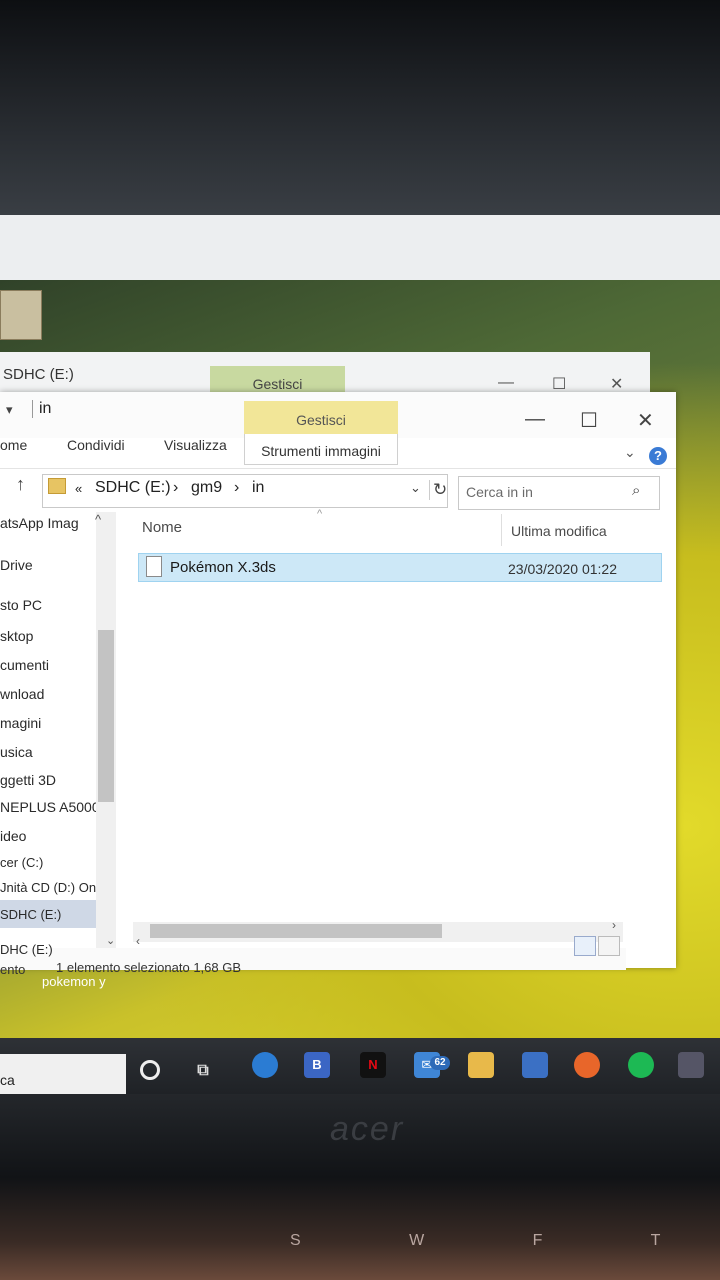  What do you see at coordinates (13, 969) in the screenshot?
I see `status-item-count: ento` at bounding box center [13, 969].